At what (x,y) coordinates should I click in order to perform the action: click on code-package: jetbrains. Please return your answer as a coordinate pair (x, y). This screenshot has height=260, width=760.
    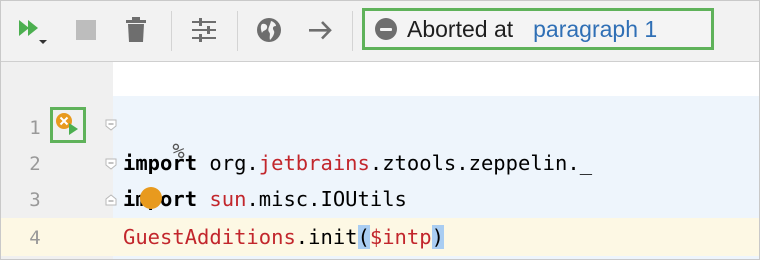
    Looking at the image, I should click on (314, 163).